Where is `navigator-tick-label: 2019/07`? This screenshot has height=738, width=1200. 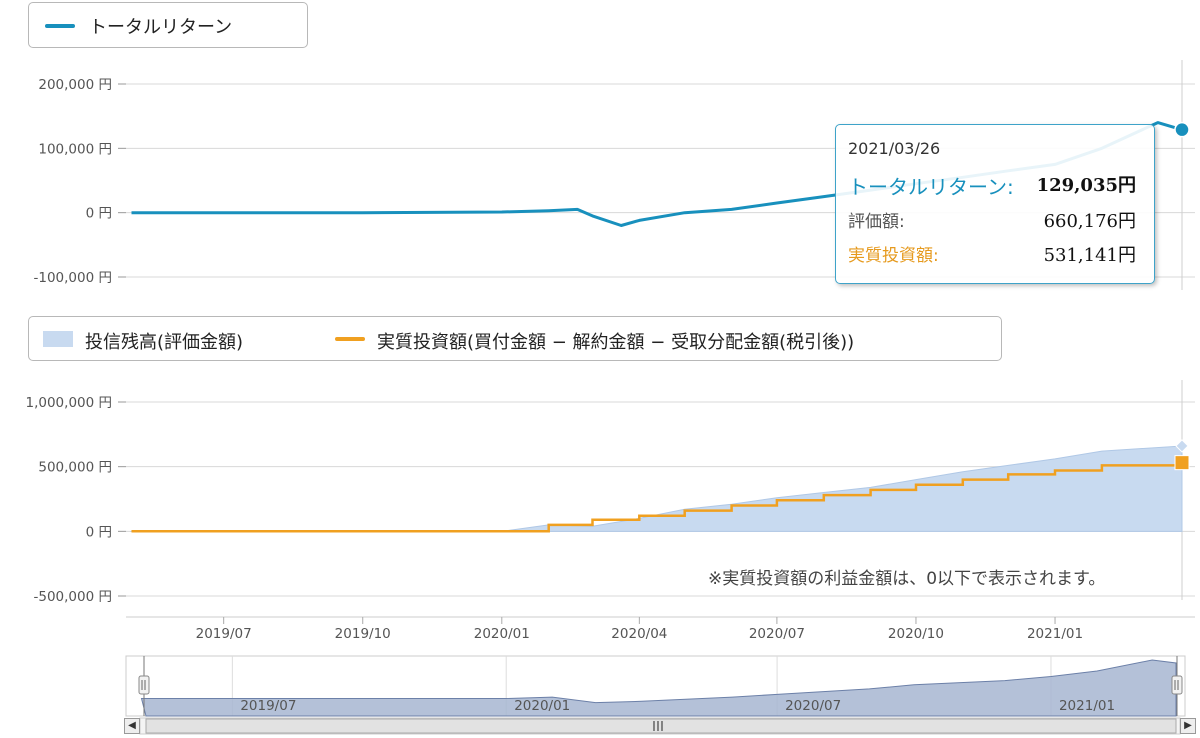 navigator-tick-label: 2019/07 is located at coordinates (268, 706).